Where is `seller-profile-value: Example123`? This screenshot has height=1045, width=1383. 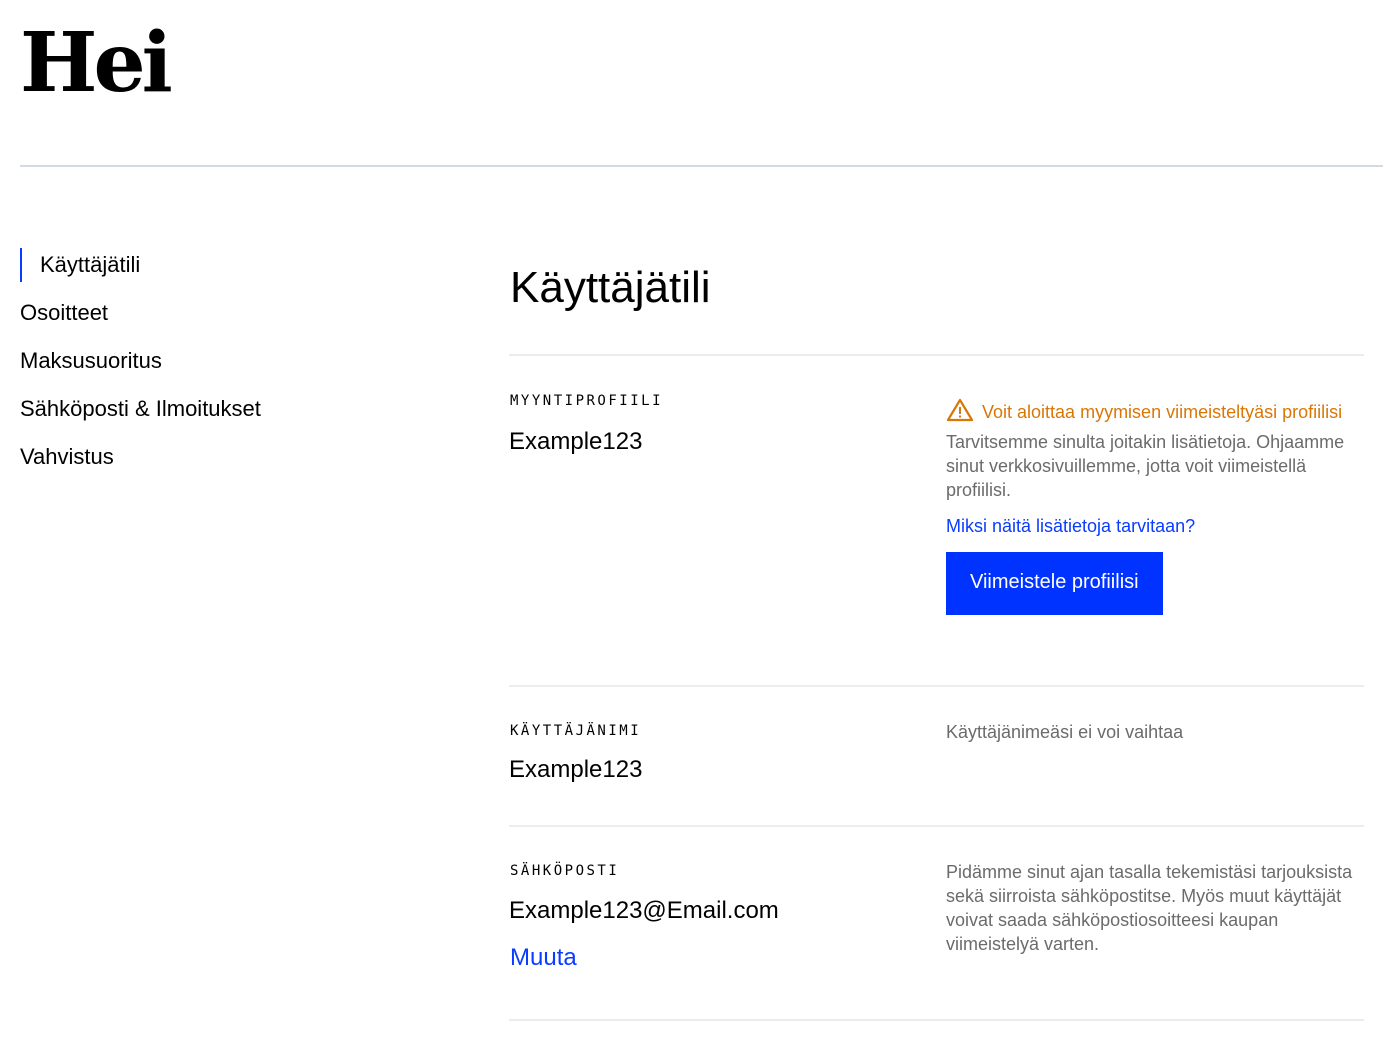 seller-profile-value: Example123 is located at coordinates (576, 441).